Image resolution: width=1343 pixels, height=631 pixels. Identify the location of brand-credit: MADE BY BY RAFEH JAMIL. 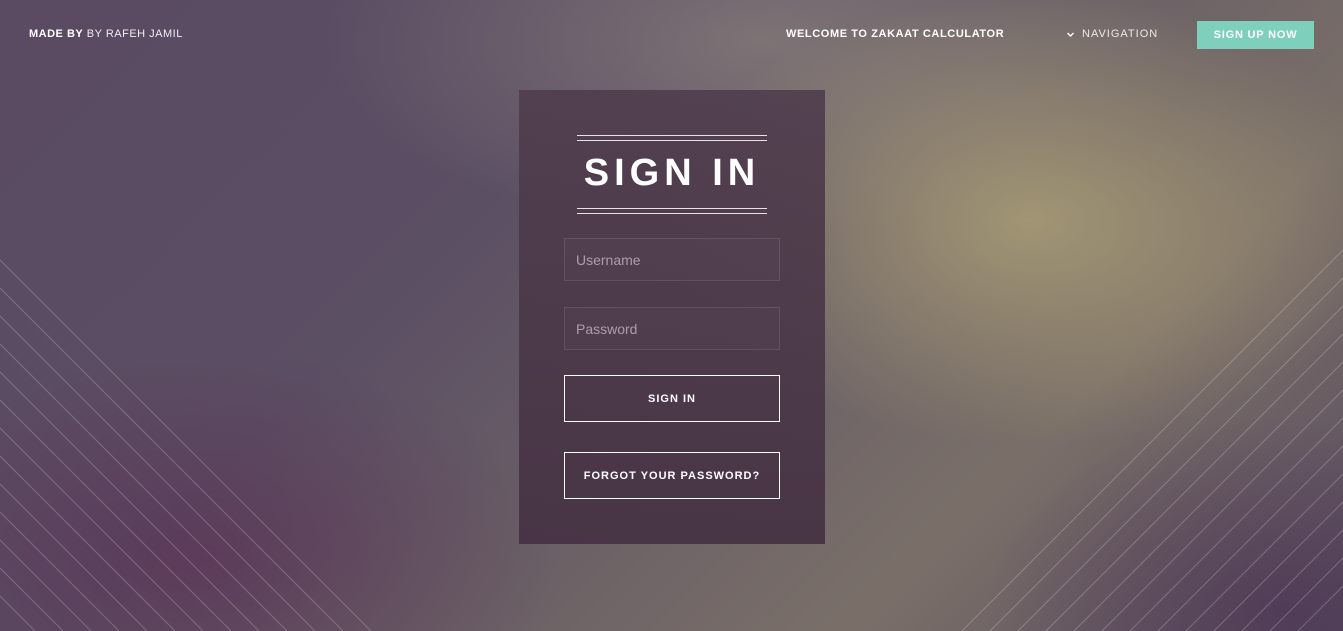
(106, 34).